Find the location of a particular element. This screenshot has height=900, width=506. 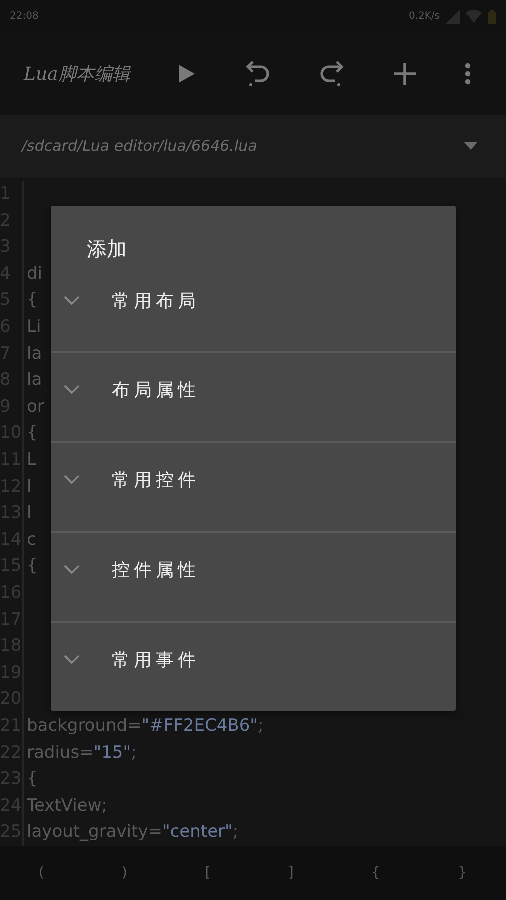

symbol-key: ) is located at coordinates (125, 872).